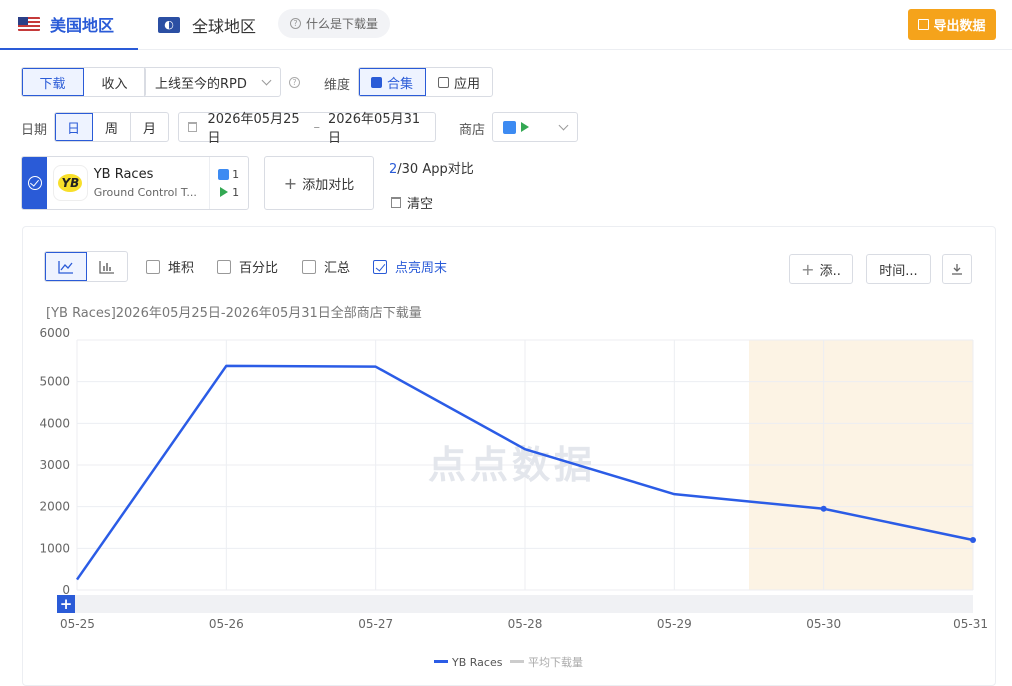  I want to click on percent-checkbox: 百分比, so click(247, 266).